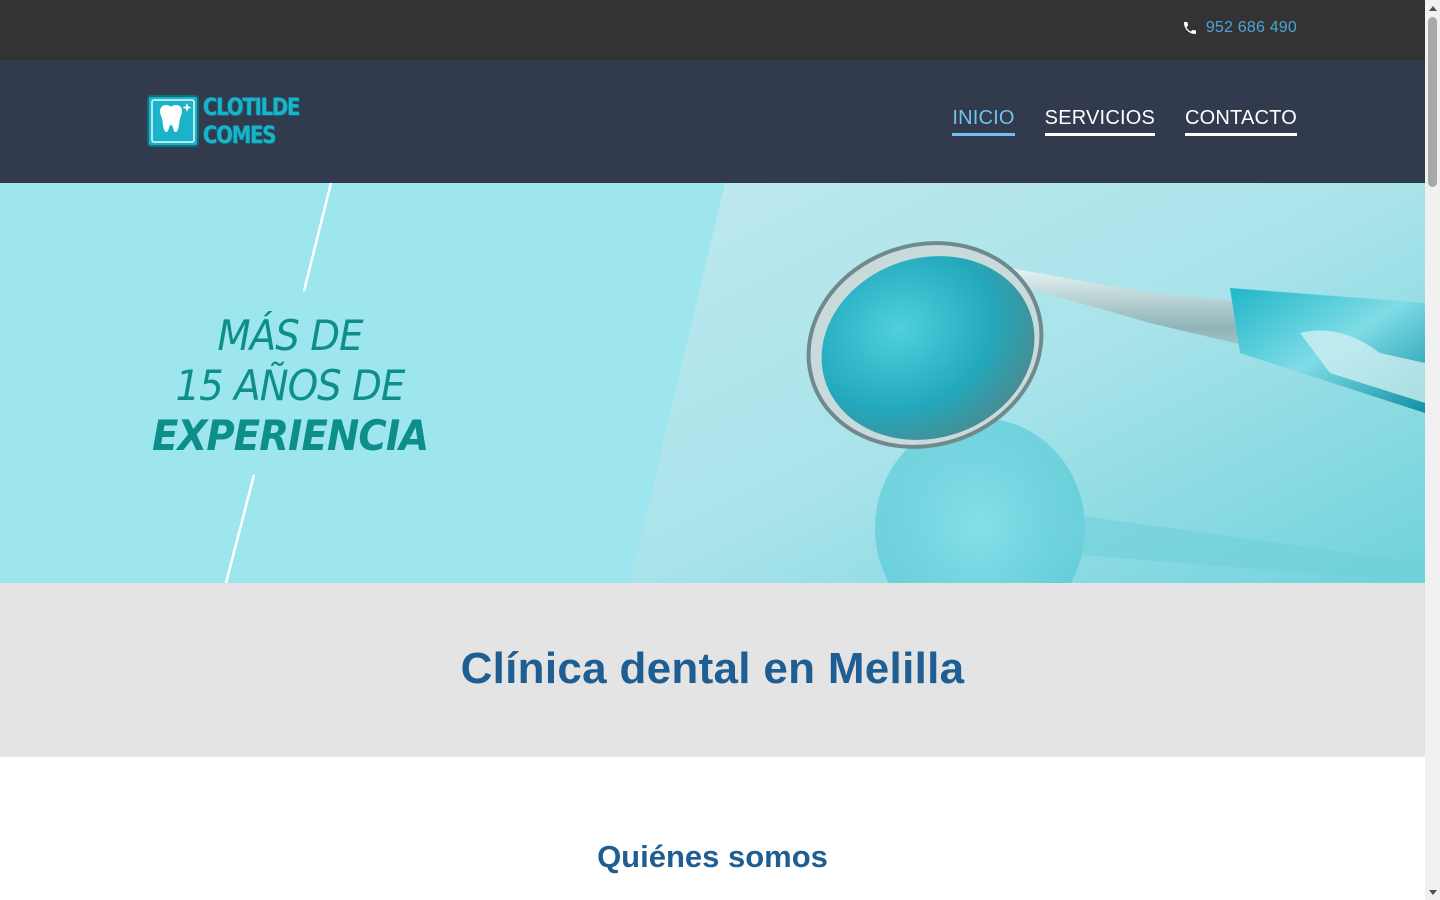 This screenshot has height=900, width=1440. I want to click on page-scrollbar, so click(1432, 450).